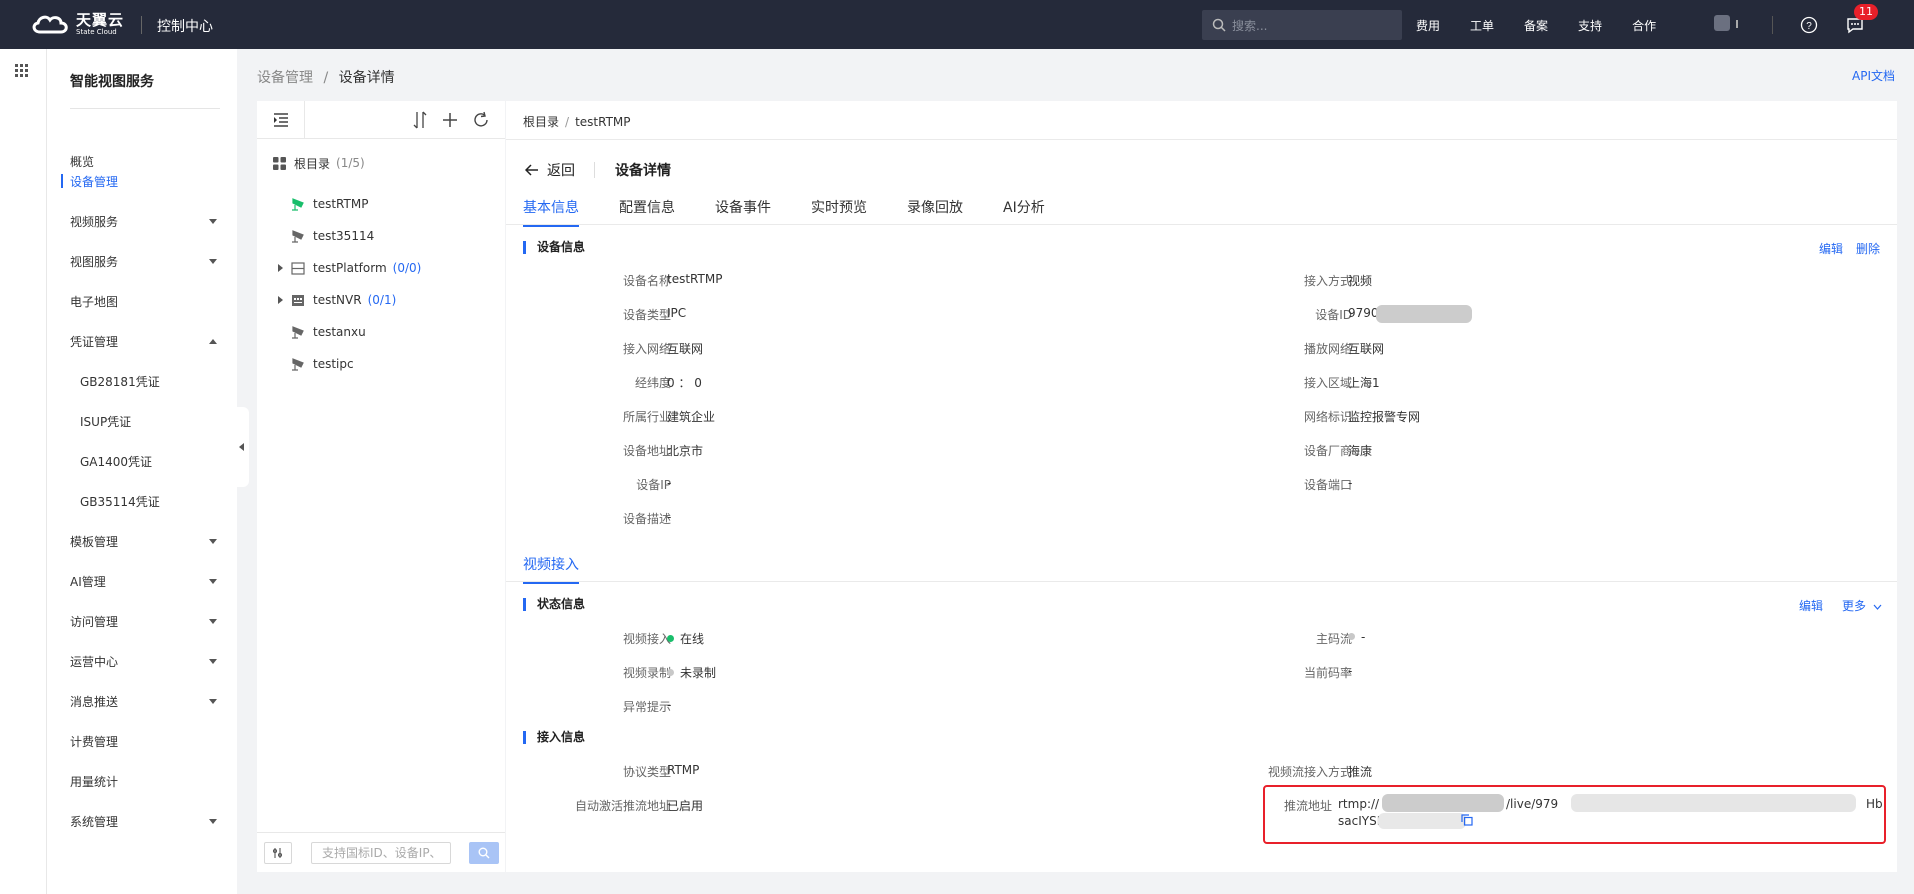 The image size is (1914, 894). I want to click on online-status-dot, so click(670, 638).